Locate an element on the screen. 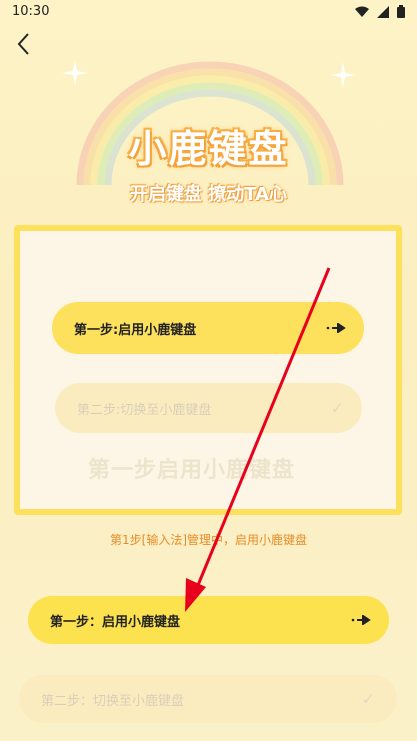 The image size is (417, 741). status-time: 10:30 is located at coordinates (31, 11).